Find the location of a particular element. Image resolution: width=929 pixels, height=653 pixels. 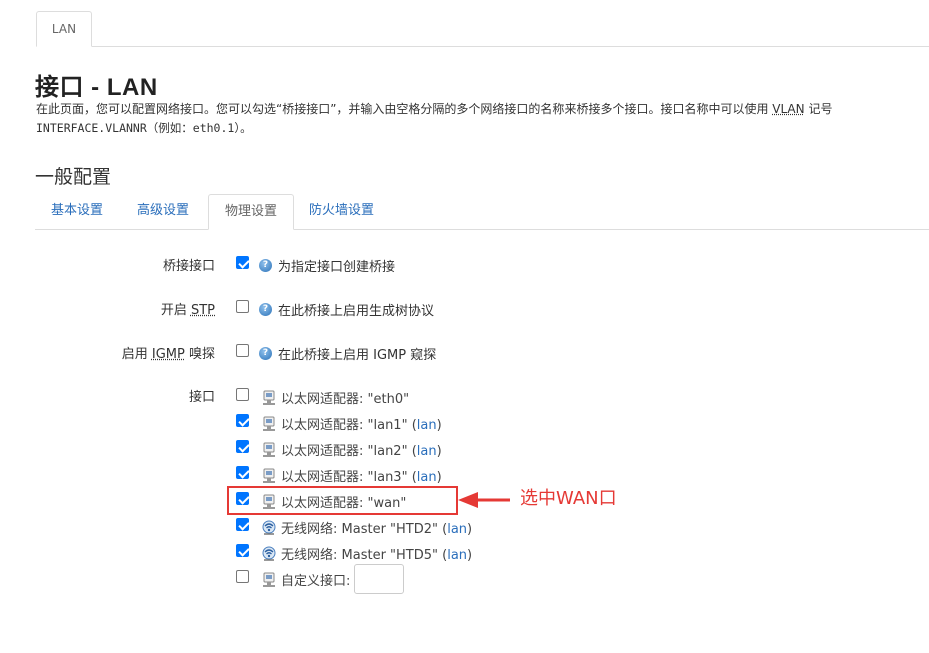

igmp-checkbox is located at coordinates (242, 350).